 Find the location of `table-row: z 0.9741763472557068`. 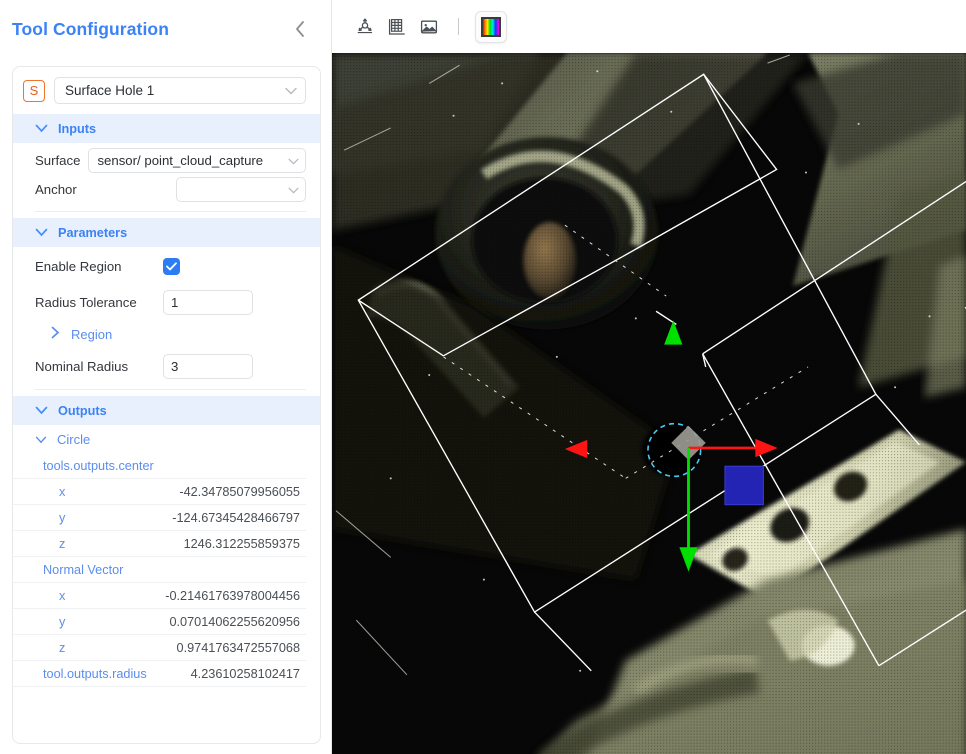

table-row: z 0.9741763472557068 is located at coordinates (159, 648).